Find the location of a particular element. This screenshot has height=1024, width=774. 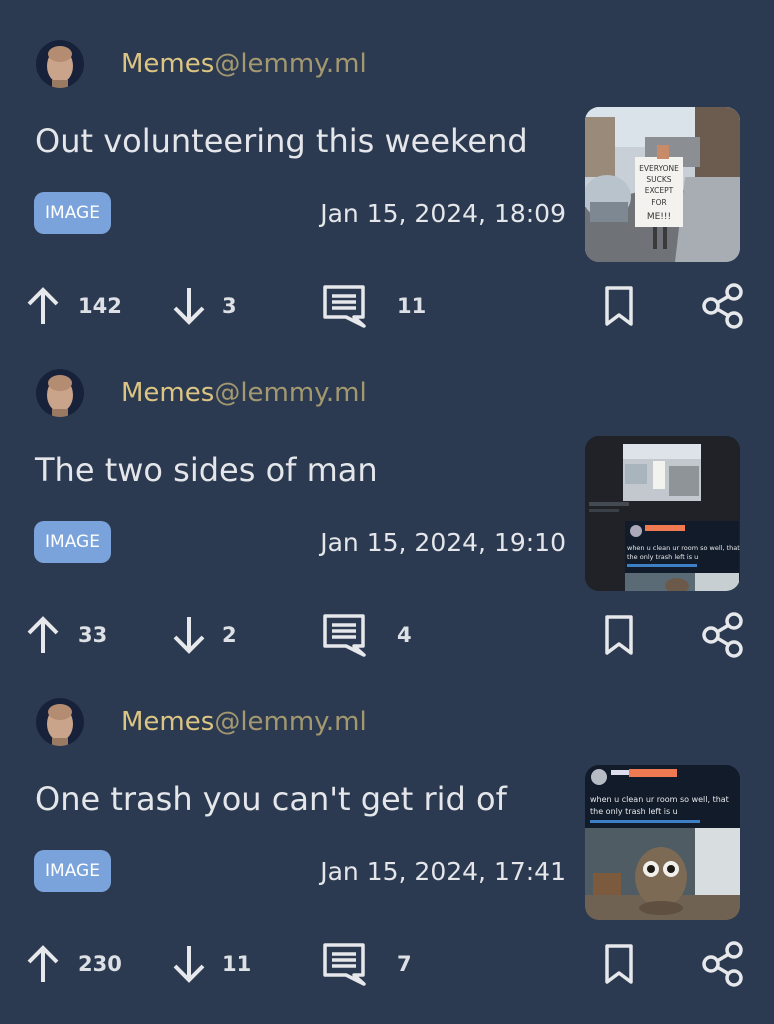

post-actions: 33 2 4 is located at coordinates (387, 635).